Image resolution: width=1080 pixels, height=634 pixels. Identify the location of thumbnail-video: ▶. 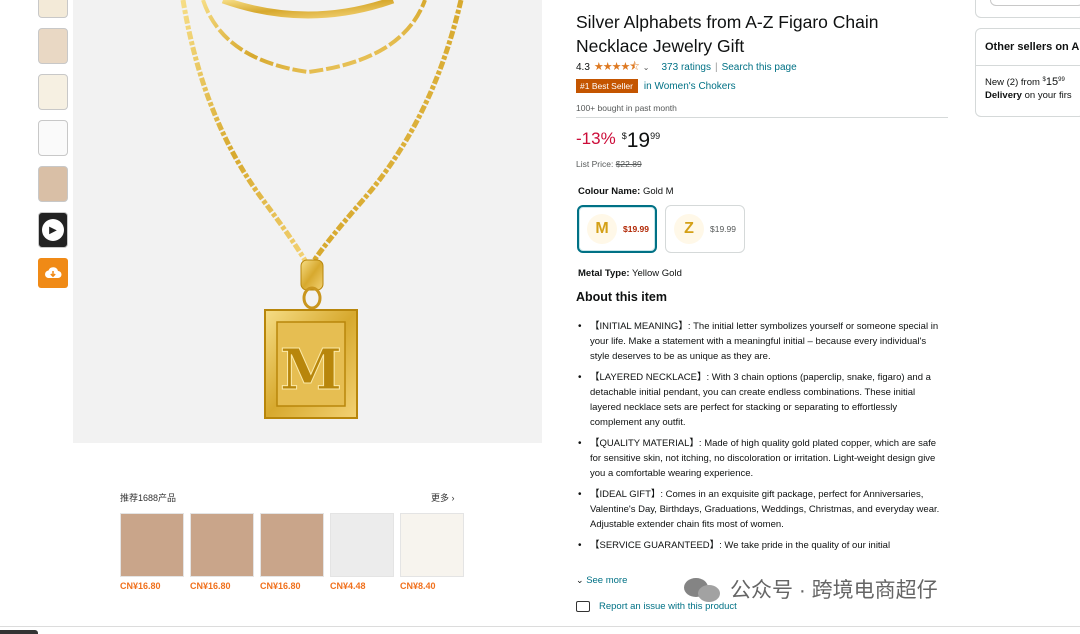
(53, 230).